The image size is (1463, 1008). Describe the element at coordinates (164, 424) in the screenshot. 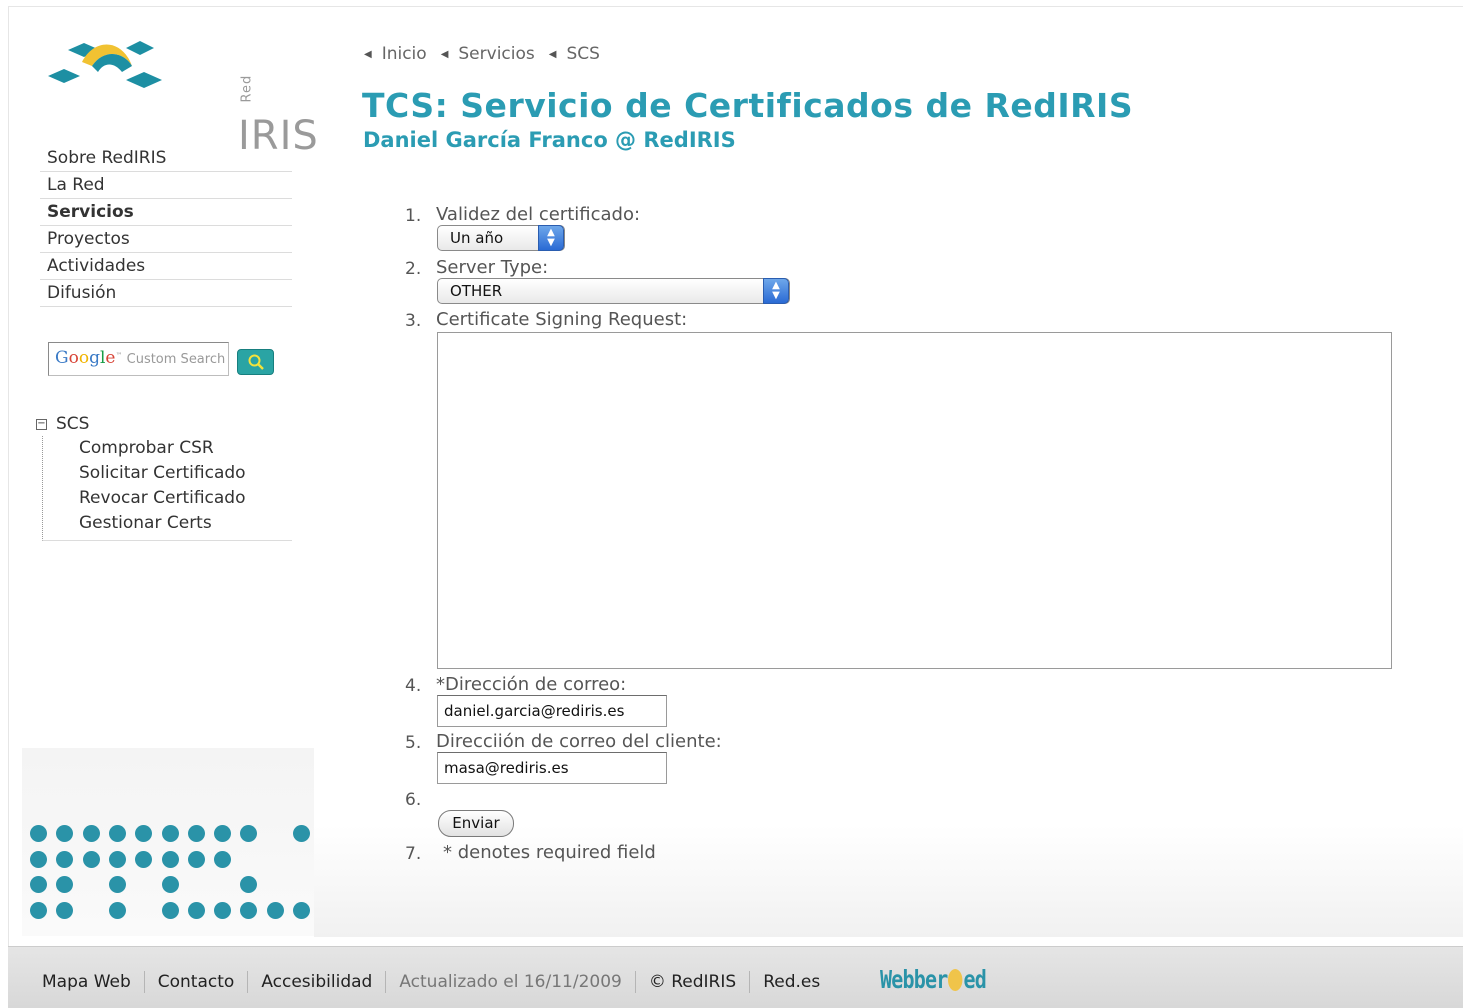

I see `tree-root-scs: − SCS` at that location.